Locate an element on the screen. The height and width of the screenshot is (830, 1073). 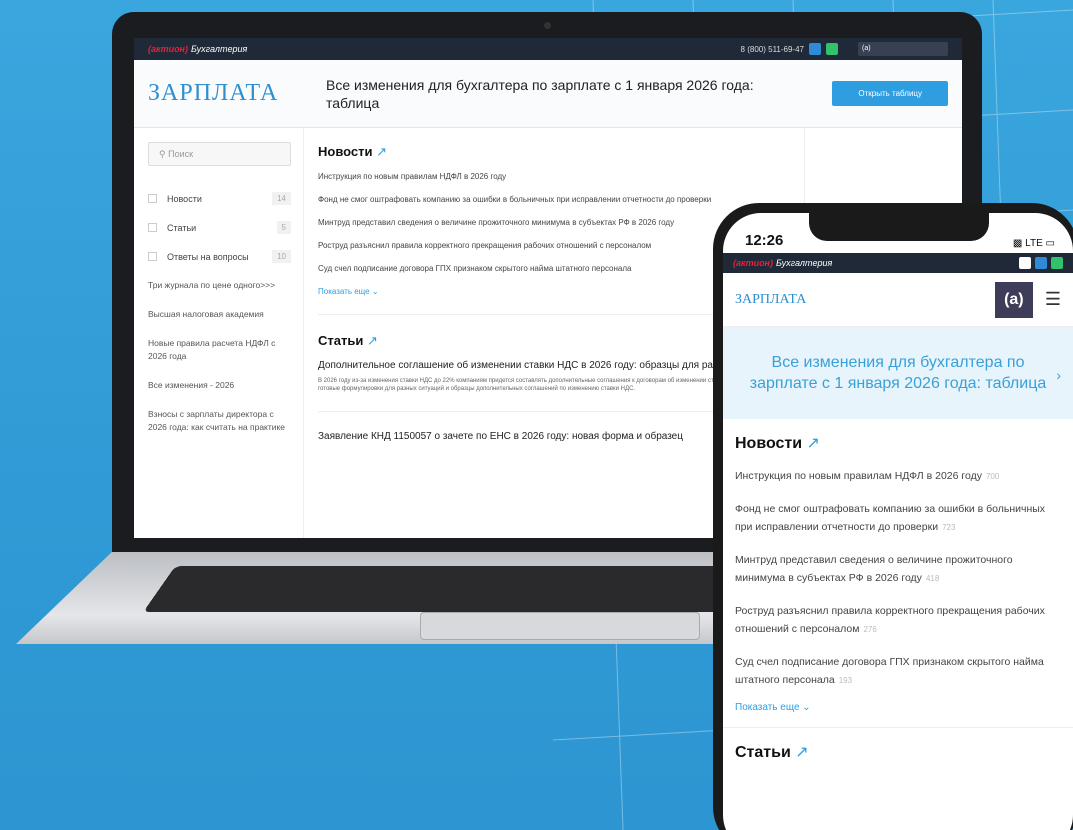
view-count: 276 is located at coordinates (870, 629).